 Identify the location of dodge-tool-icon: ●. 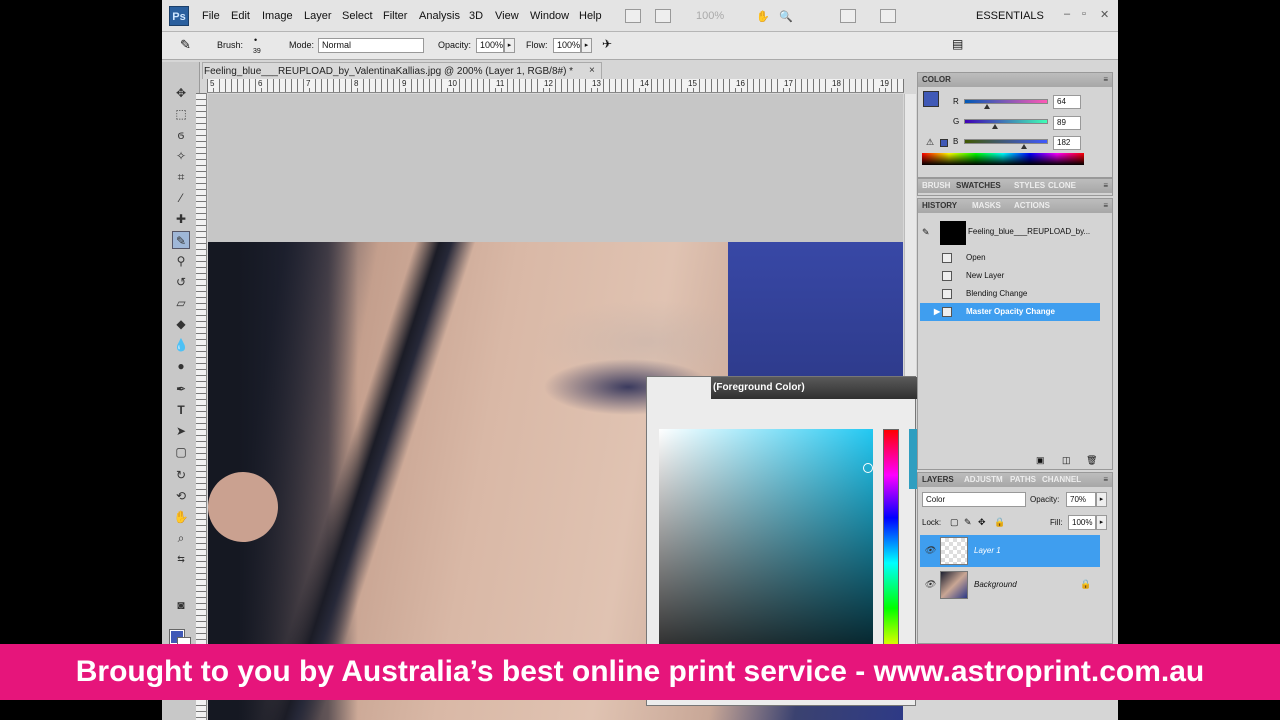
(181, 366).